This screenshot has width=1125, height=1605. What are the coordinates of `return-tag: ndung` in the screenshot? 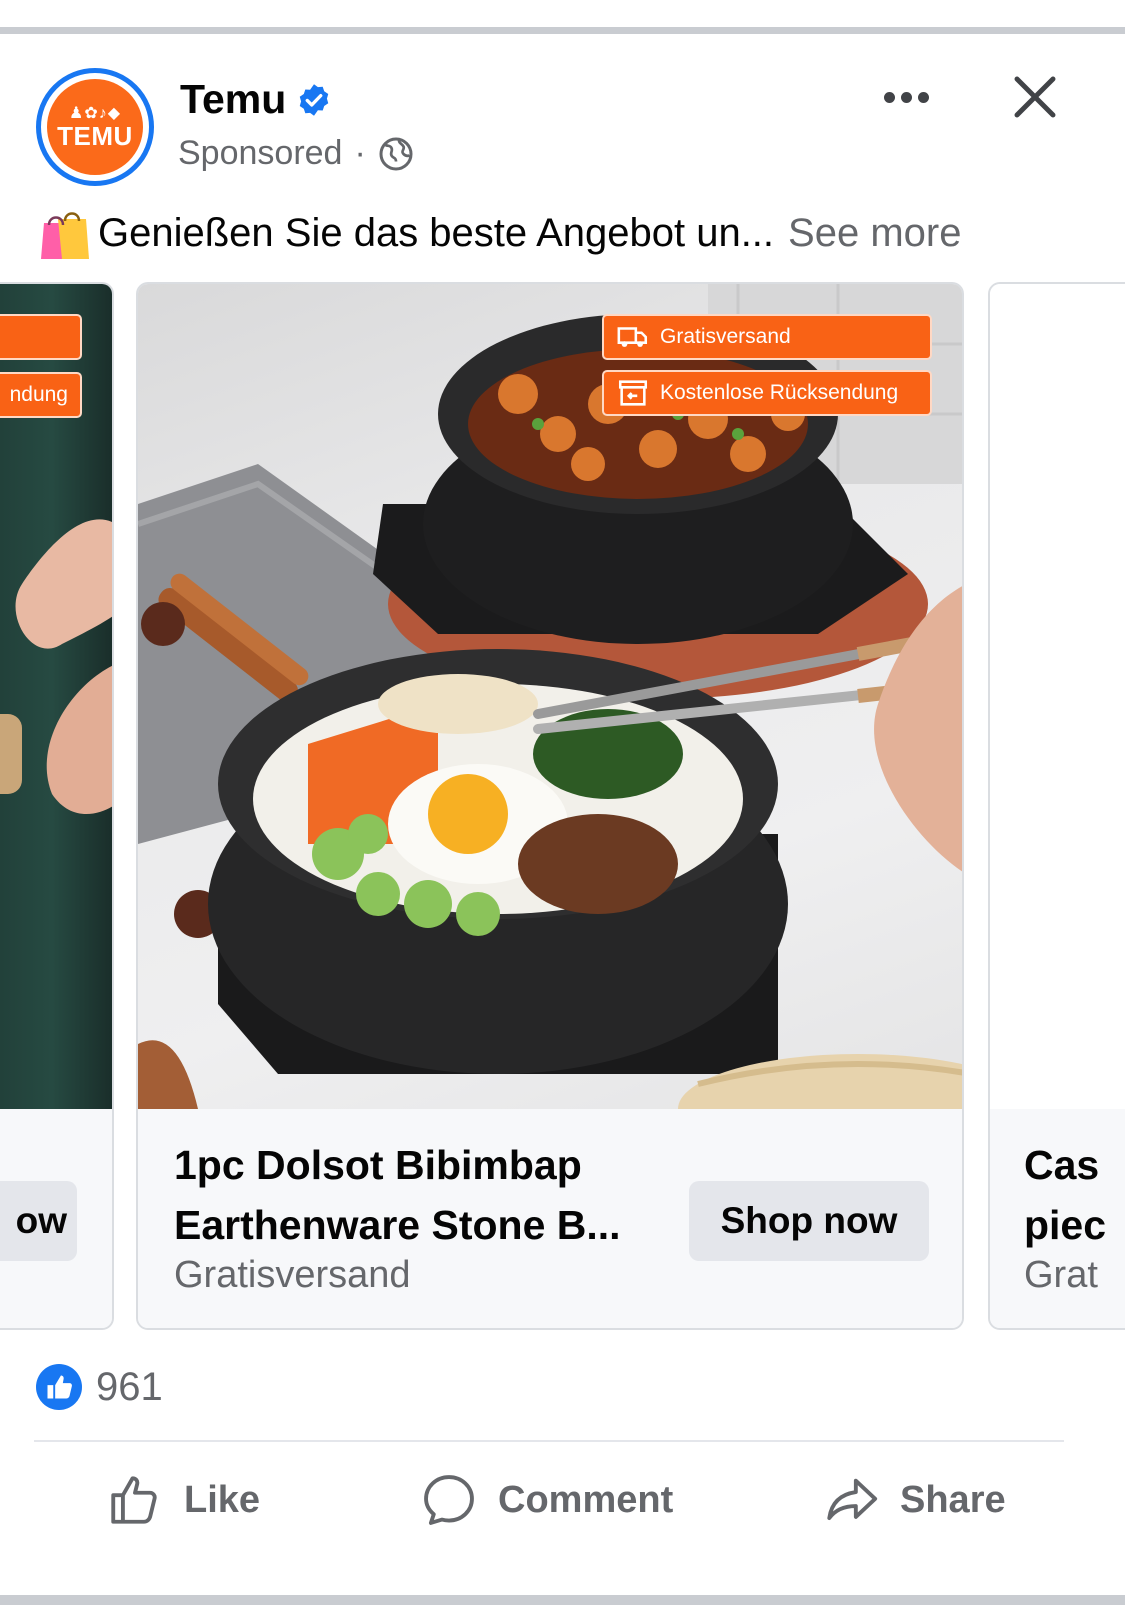 It's located at (41, 395).